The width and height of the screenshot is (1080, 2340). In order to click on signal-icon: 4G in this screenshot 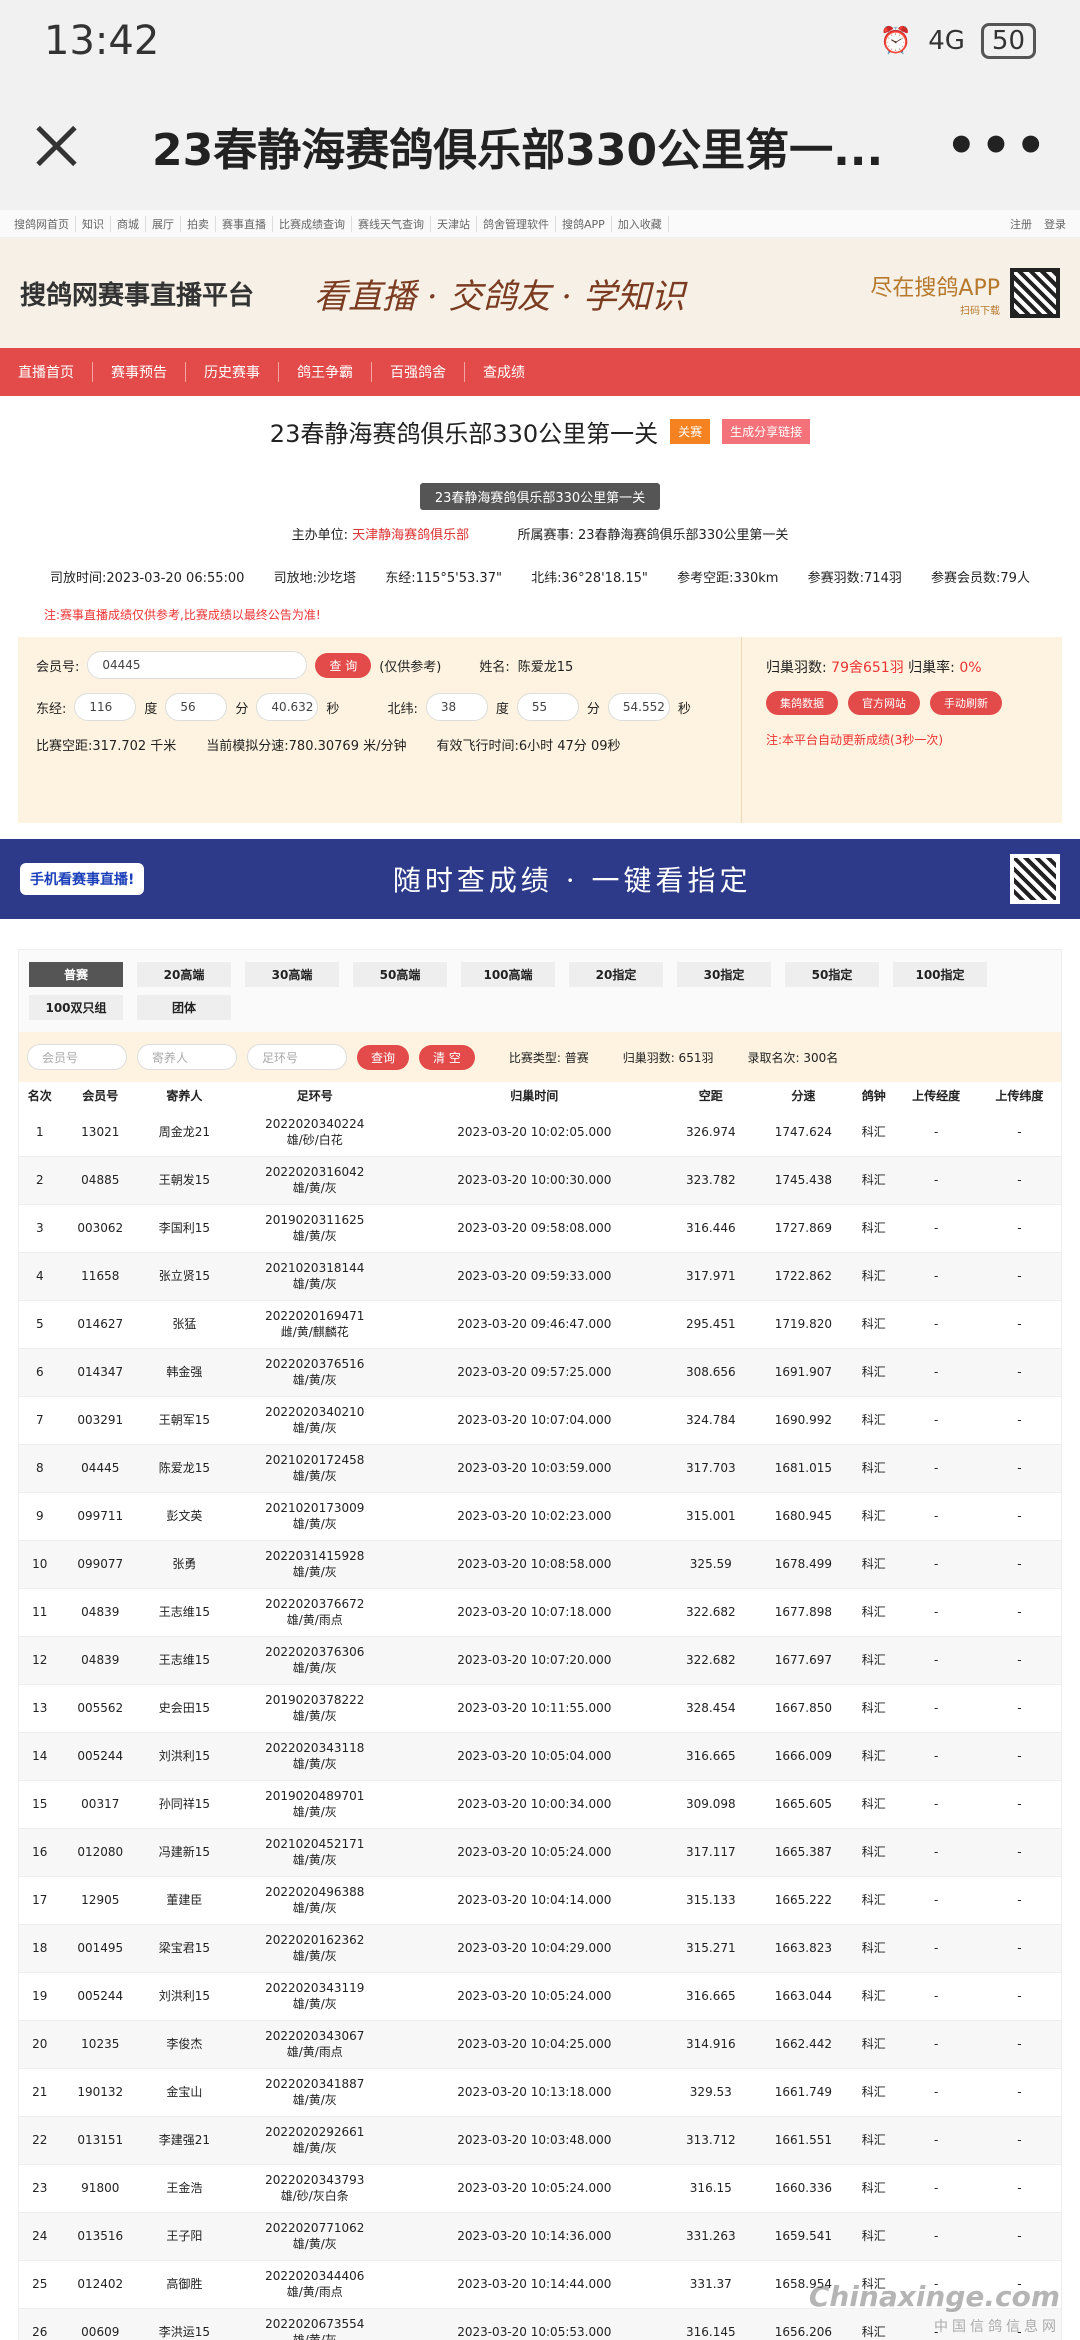, I will do `click(946, 41)`.